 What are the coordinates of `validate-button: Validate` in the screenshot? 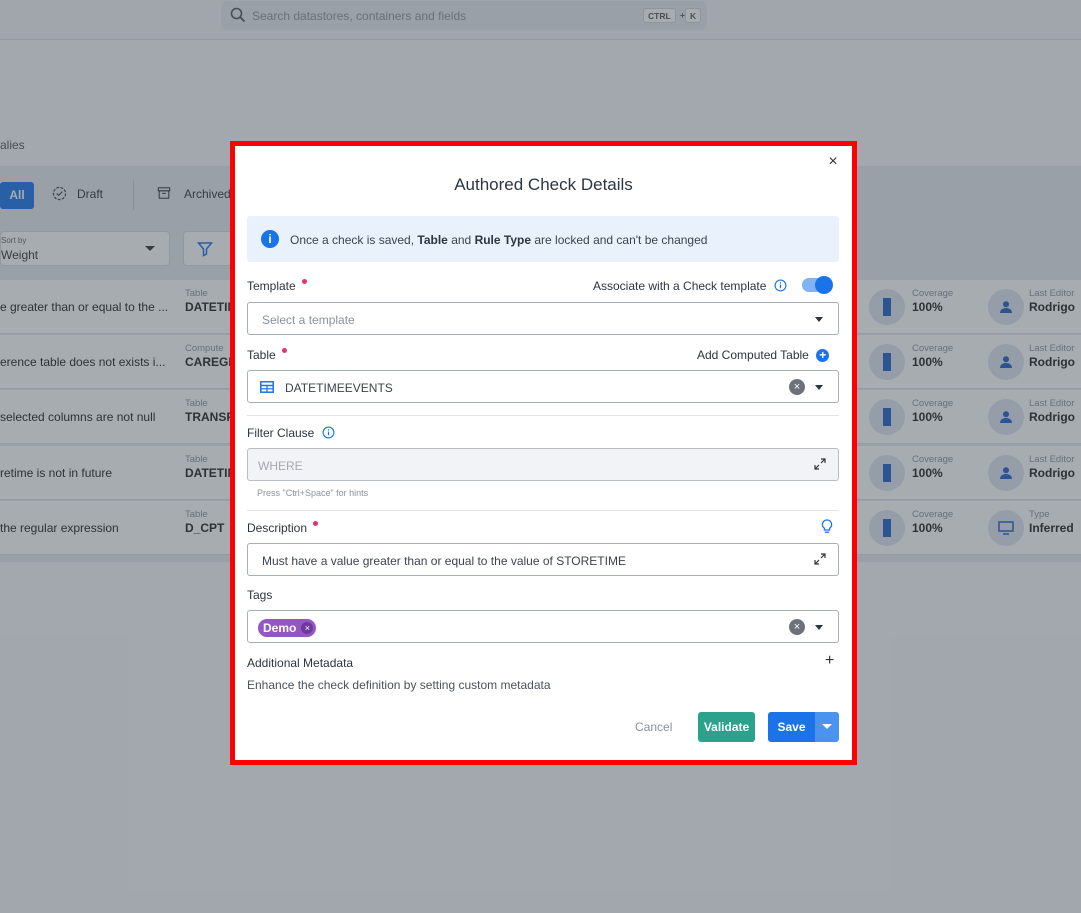 It's located at (726, 727).